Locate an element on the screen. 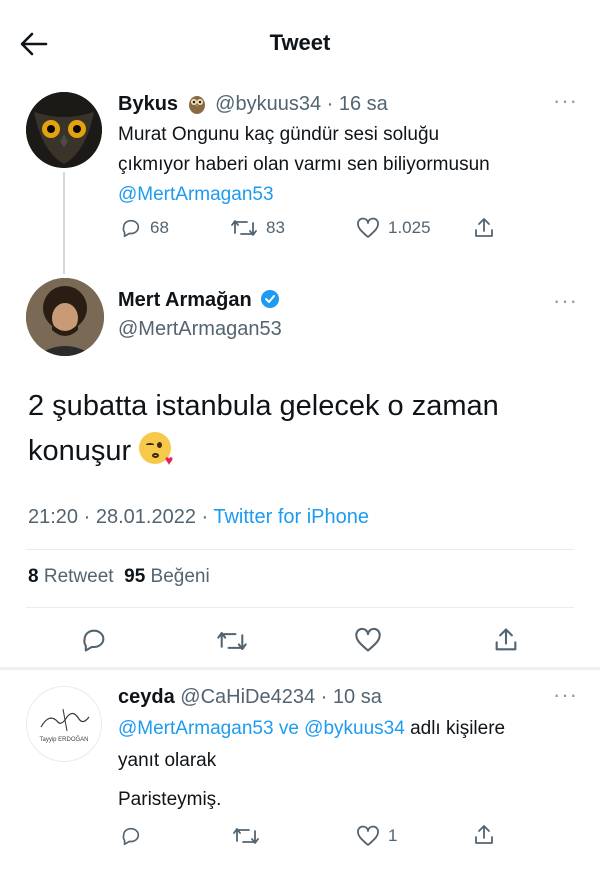 This screenshot has height=882, width=600. engagement-stats: 8 Retweet 95 Beğeni is located at coordinates (119, 577).